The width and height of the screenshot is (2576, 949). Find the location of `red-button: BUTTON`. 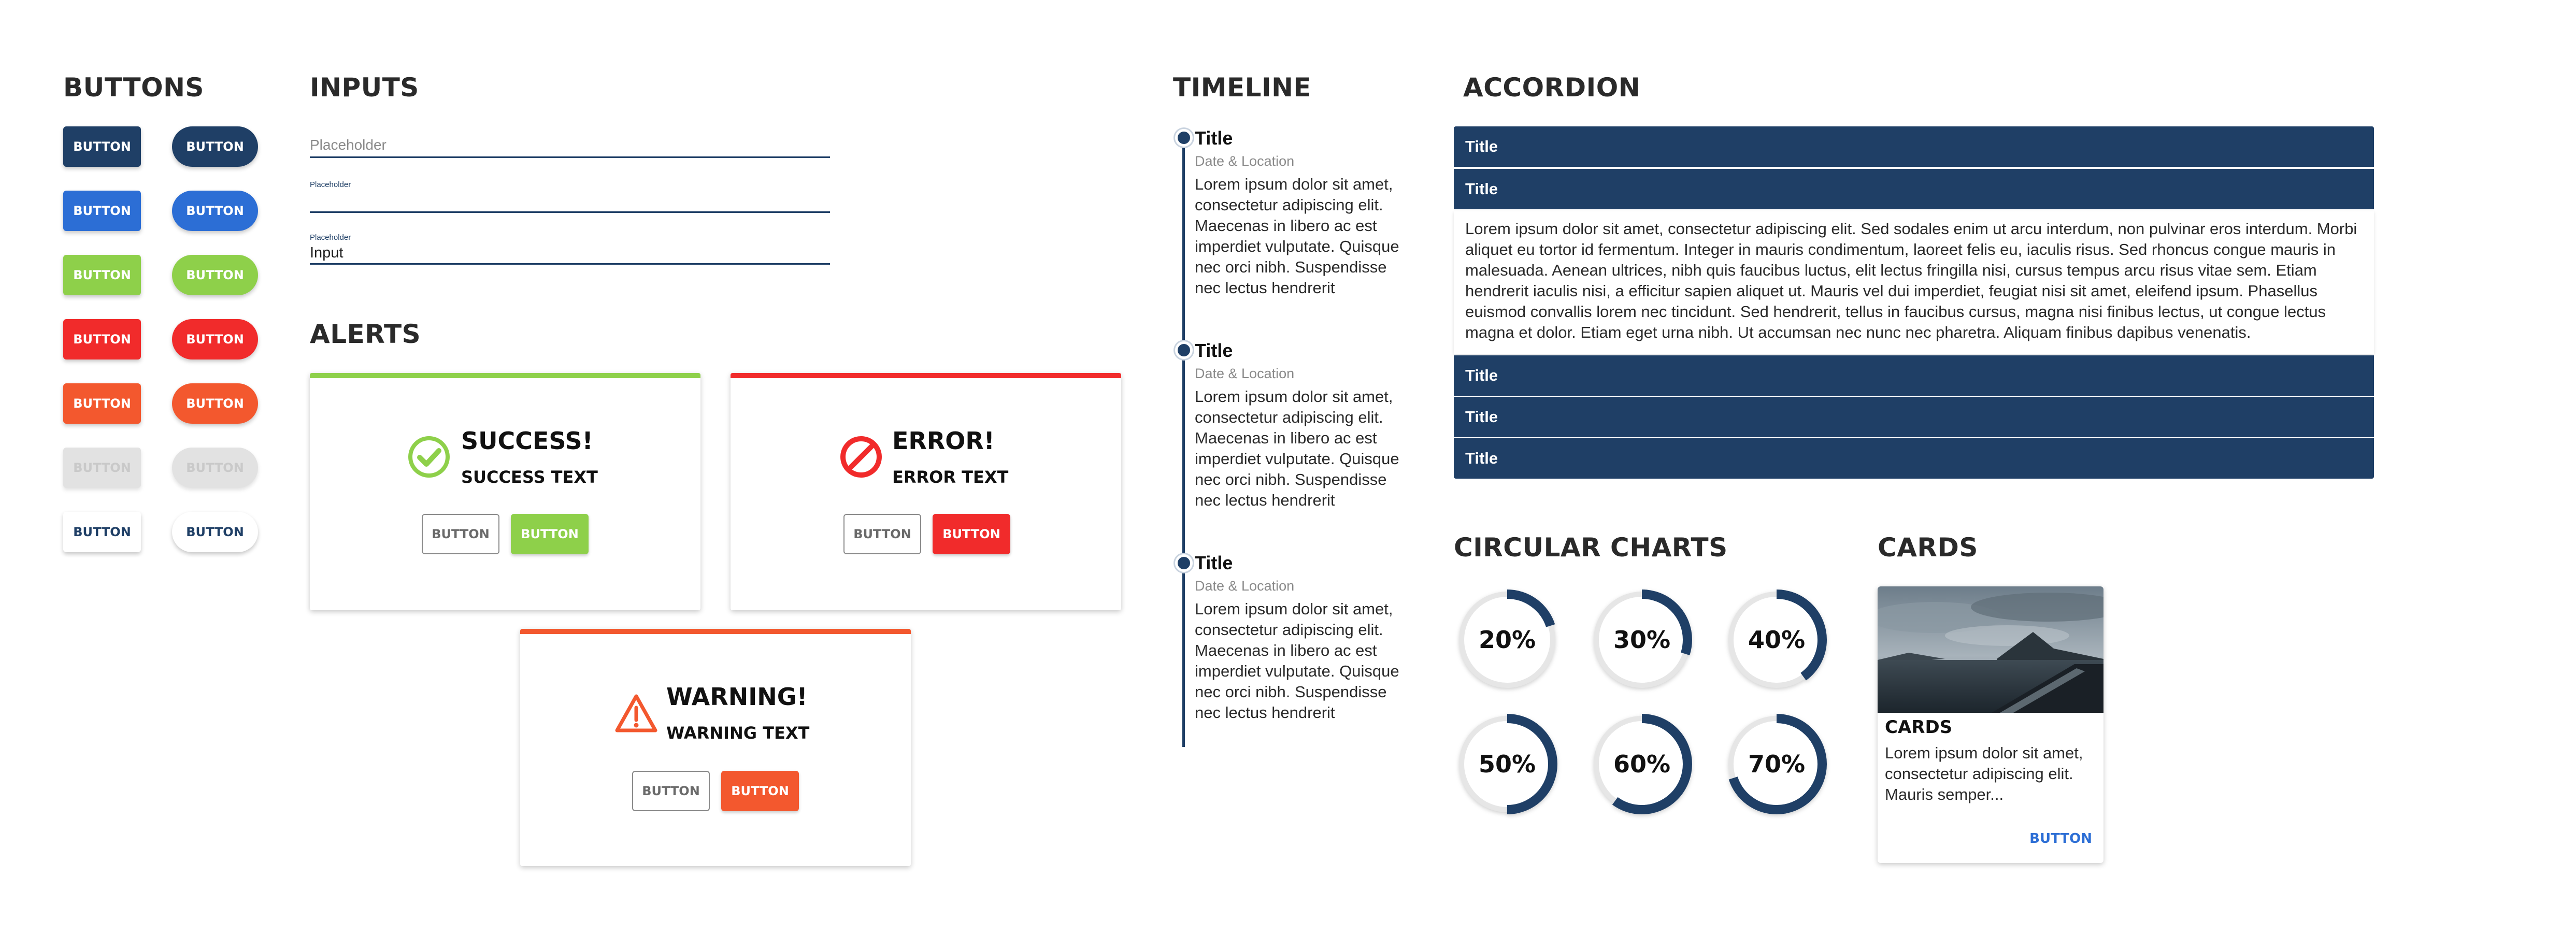

red-button: BUTTON is located at coordinates (102, 340).